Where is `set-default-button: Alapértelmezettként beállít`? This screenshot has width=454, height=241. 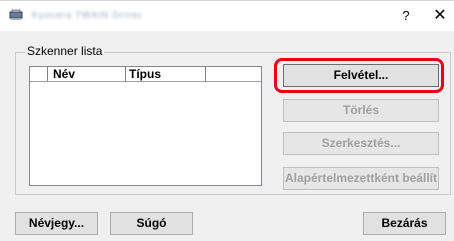
set-default-button: Alapértelmezettként beállít is located at coordinates (361, 178).